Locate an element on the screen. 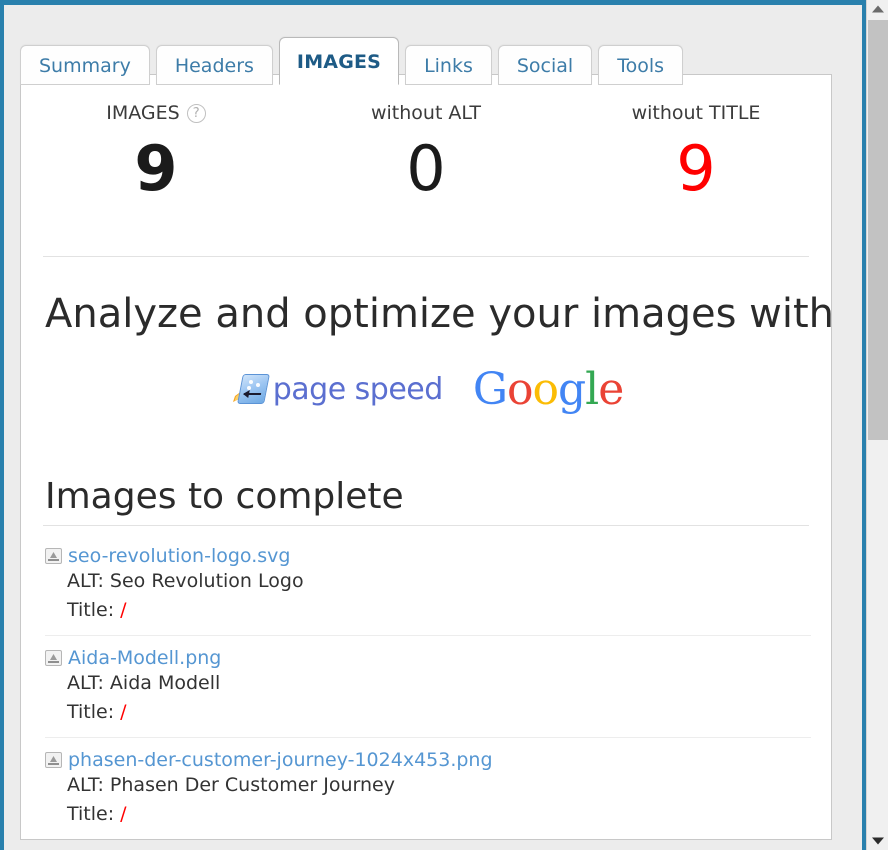 The image size is (888, 850). tab-links: Links is located at coordinates (448, 65).